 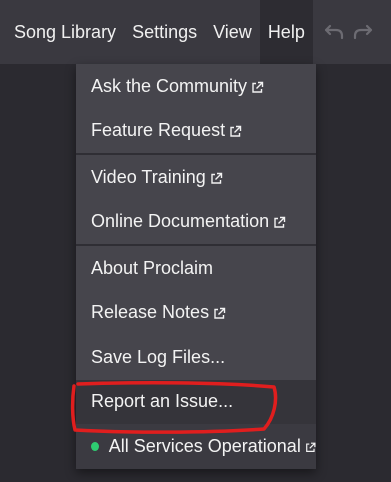 I want to click on menu-item-release-notes: Release Notes, so click(x=196, y=313).